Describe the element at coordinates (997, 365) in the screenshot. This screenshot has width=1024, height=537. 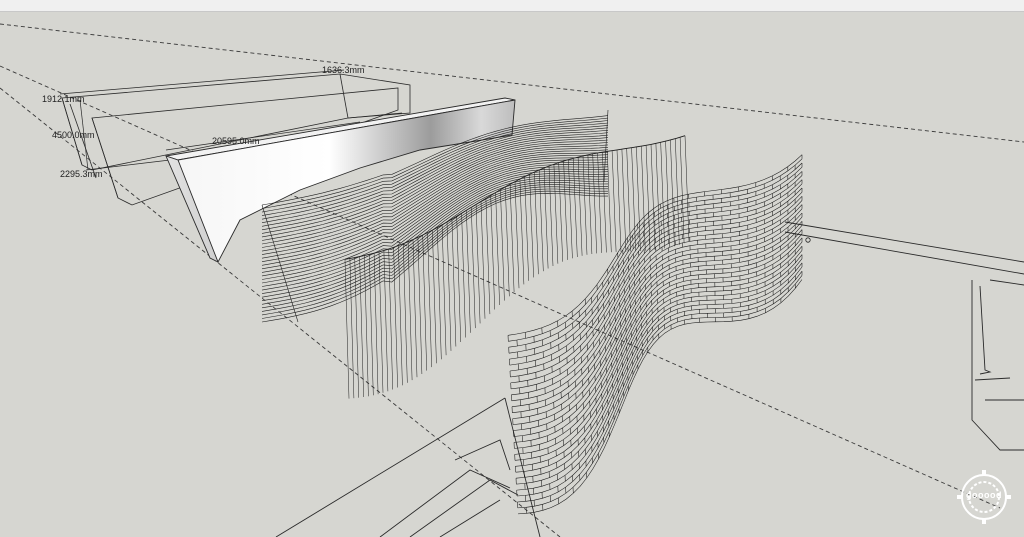
I see `ground-edge-right` at that location.